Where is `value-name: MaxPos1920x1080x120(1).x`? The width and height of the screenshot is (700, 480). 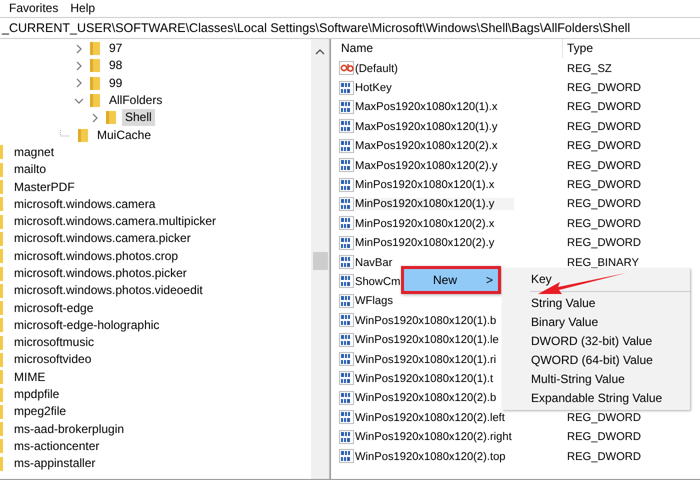 value-name: MaxPos1920x1080x120(1).x is located at coordinates (426, 107).